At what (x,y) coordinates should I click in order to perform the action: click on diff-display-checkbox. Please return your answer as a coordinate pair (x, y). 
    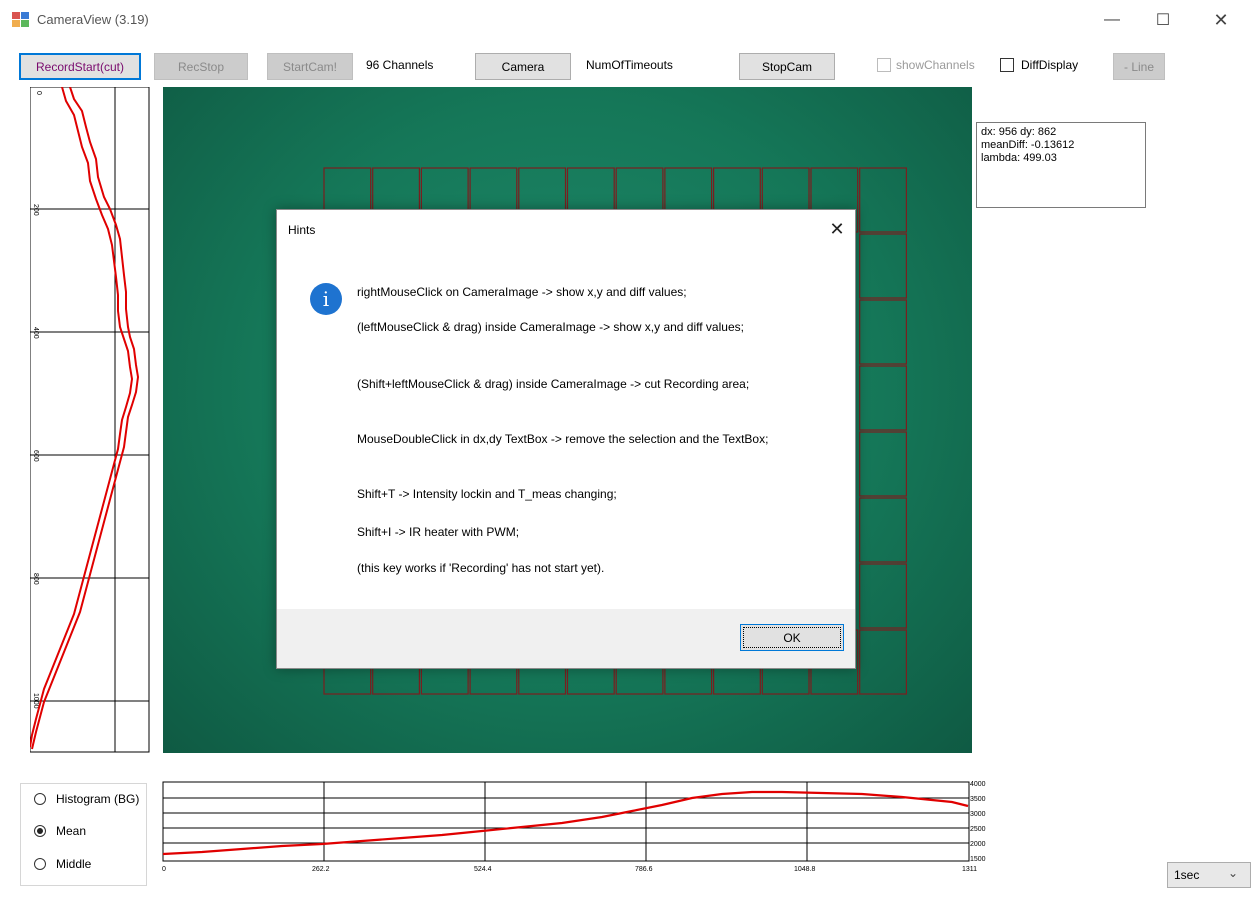
    Looking at the image, I should click on (1007, 65).